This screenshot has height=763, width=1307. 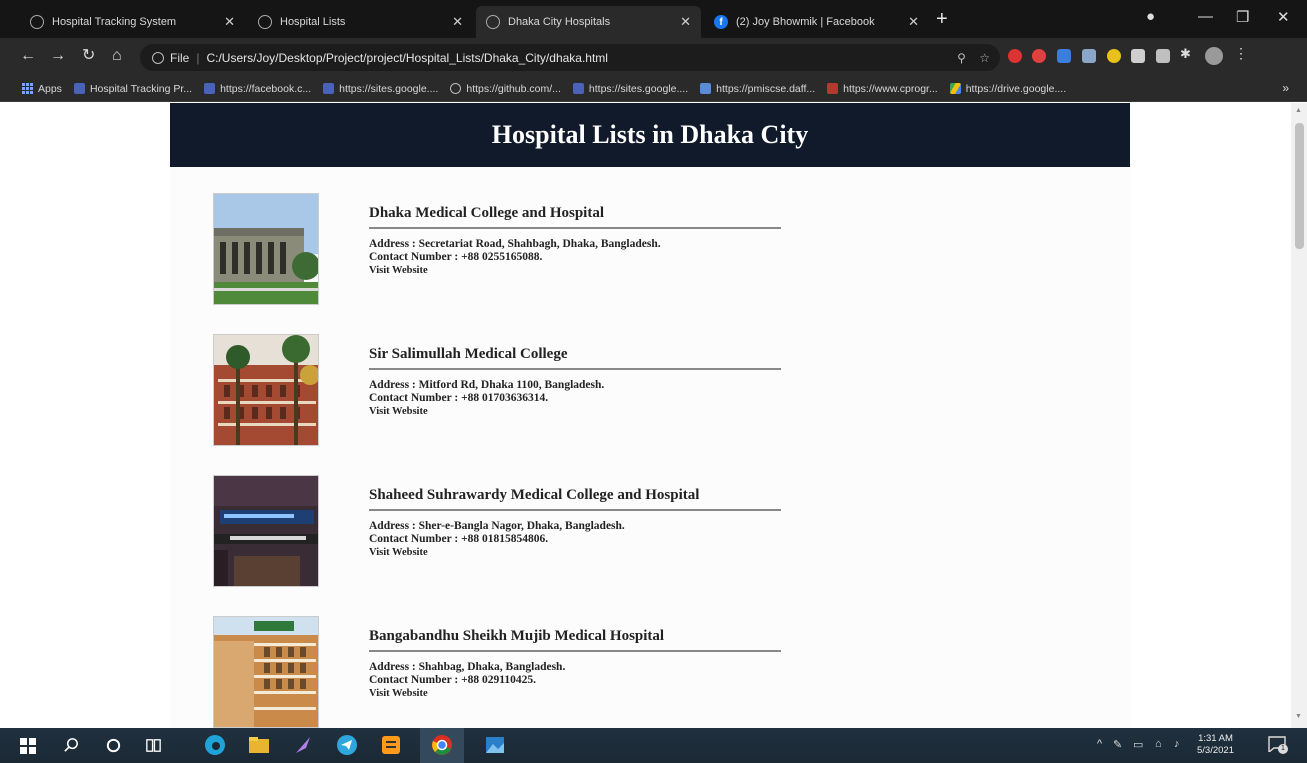 I want to click on system-clock: 1:31 AM 5/3/2021, so click(x=1215, y=745).